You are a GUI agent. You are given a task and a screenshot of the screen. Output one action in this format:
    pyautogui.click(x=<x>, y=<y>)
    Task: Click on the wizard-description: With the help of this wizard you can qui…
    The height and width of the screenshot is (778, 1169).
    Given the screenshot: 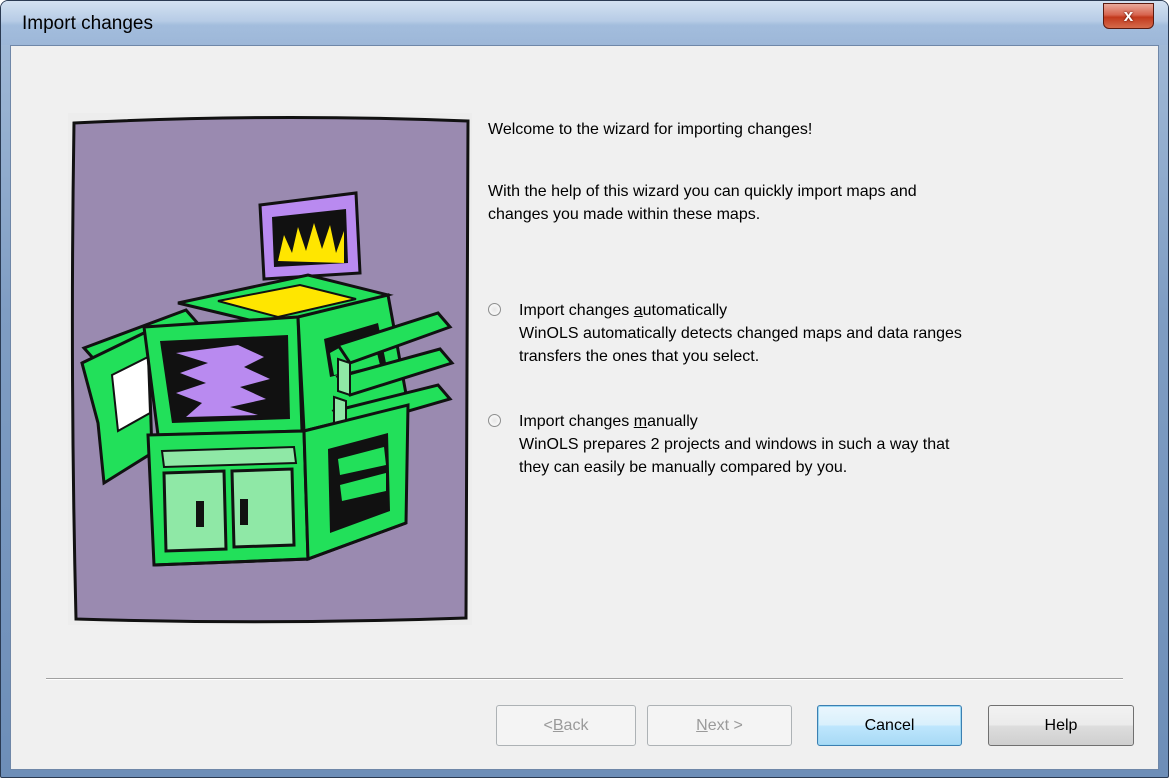 What is the action you would take?
    pyautogui.click(x=798, y=203)
    